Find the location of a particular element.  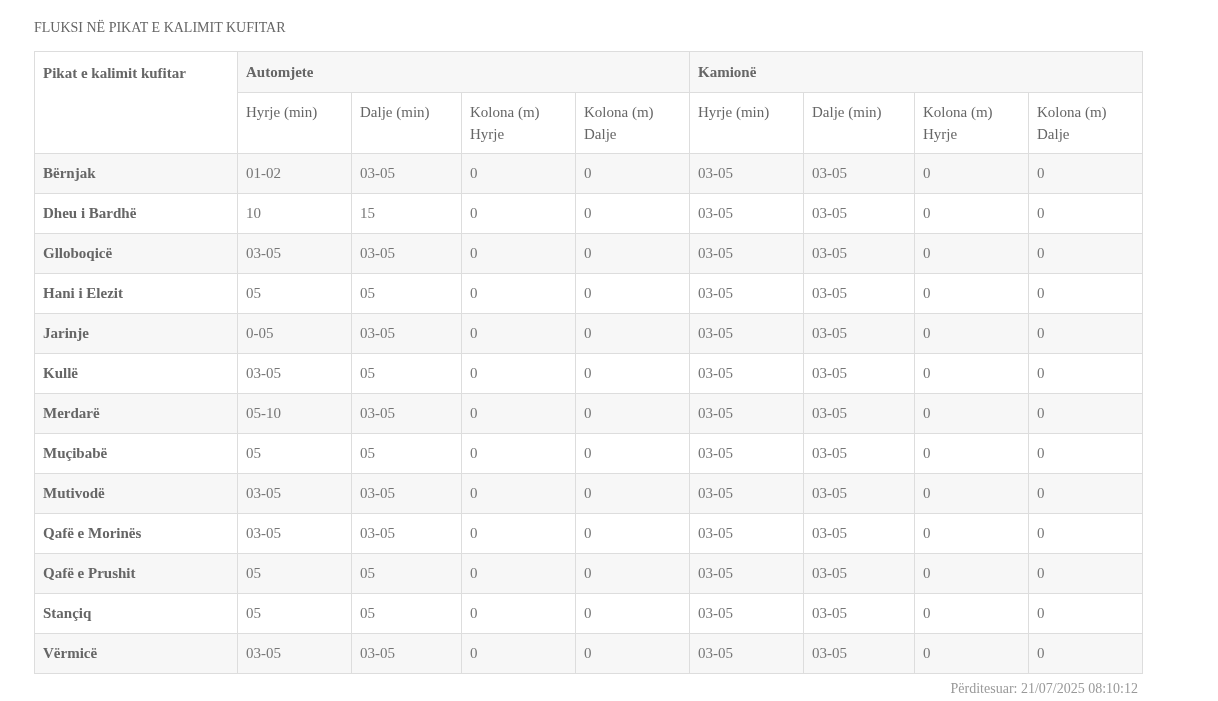

border-point-name: Bërnjak is located at coordinates (136, 173).